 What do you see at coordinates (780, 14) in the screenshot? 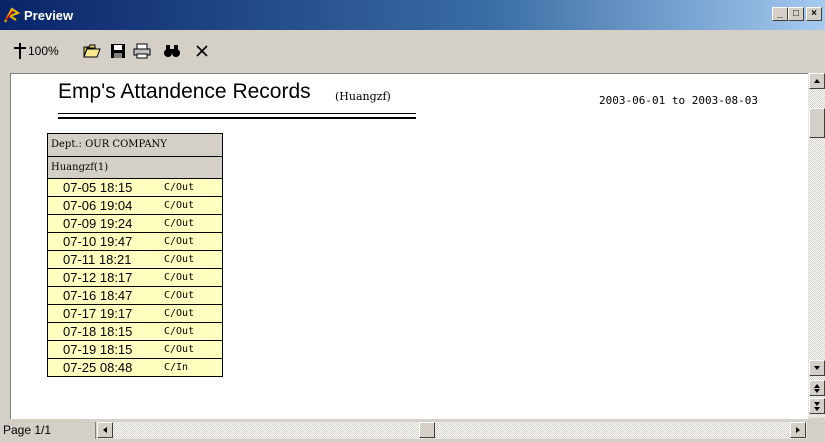
I see `minimize-button: _` at bounding box center [780, 14].